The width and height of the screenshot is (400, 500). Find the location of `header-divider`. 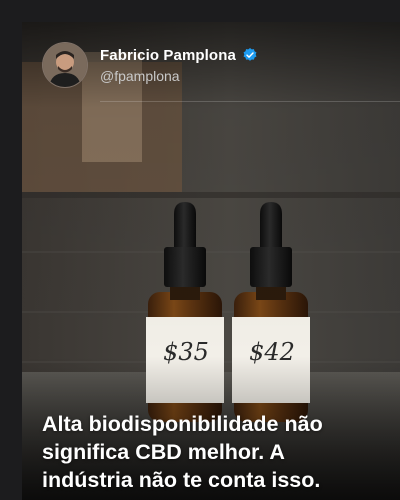

header-divider is located at coordinates (250, 101).